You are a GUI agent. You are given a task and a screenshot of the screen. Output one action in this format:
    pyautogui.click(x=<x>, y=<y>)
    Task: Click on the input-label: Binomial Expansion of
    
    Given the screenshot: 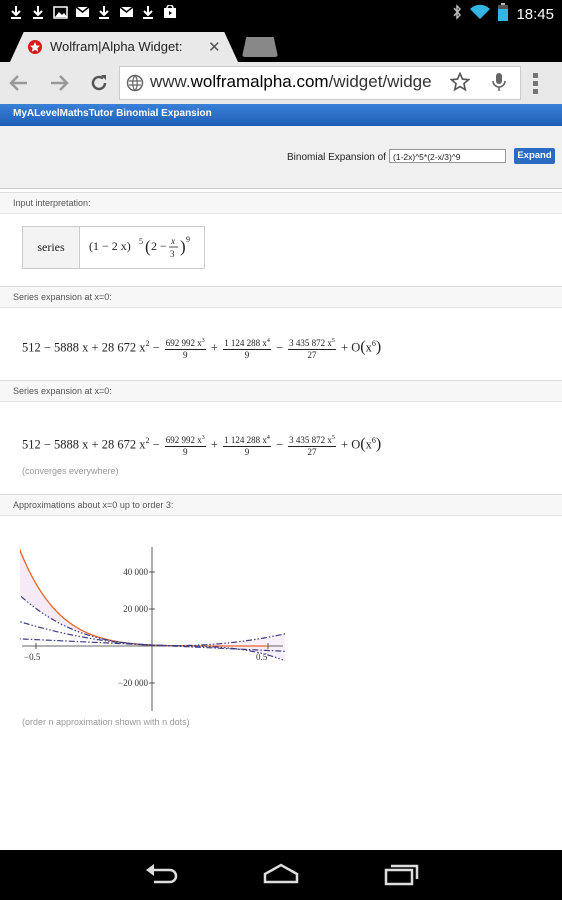 What is the action you would take?
    pyautogui.click(x=336, y=157)
    